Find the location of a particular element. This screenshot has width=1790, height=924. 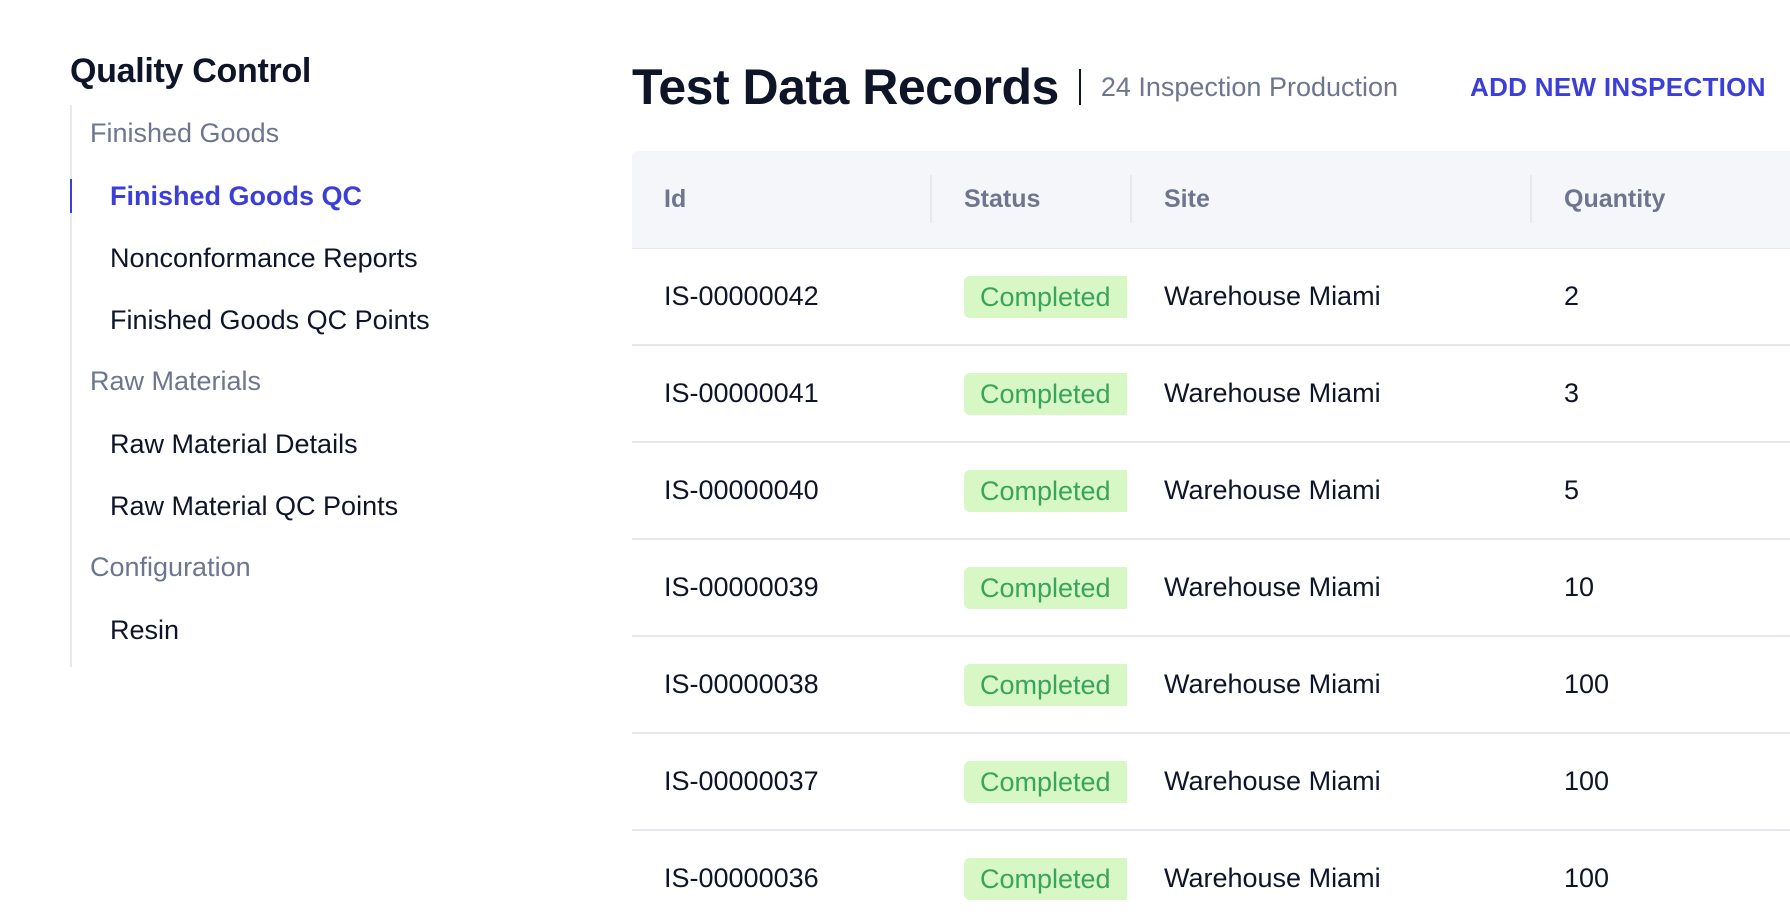

sidebar-item-finished-goods-qc: Finished Goods QC is located at coordinates (310, 198).